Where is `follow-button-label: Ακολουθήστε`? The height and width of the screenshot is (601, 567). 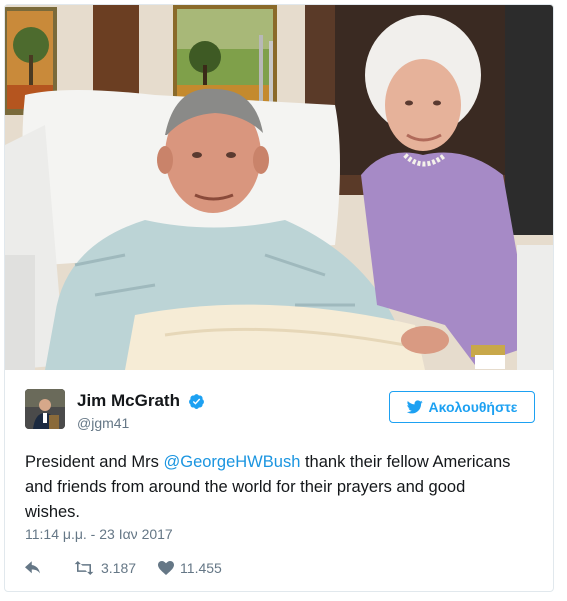 follow-button-label: Ακολουθήστε is located at coordinates (473, 407).